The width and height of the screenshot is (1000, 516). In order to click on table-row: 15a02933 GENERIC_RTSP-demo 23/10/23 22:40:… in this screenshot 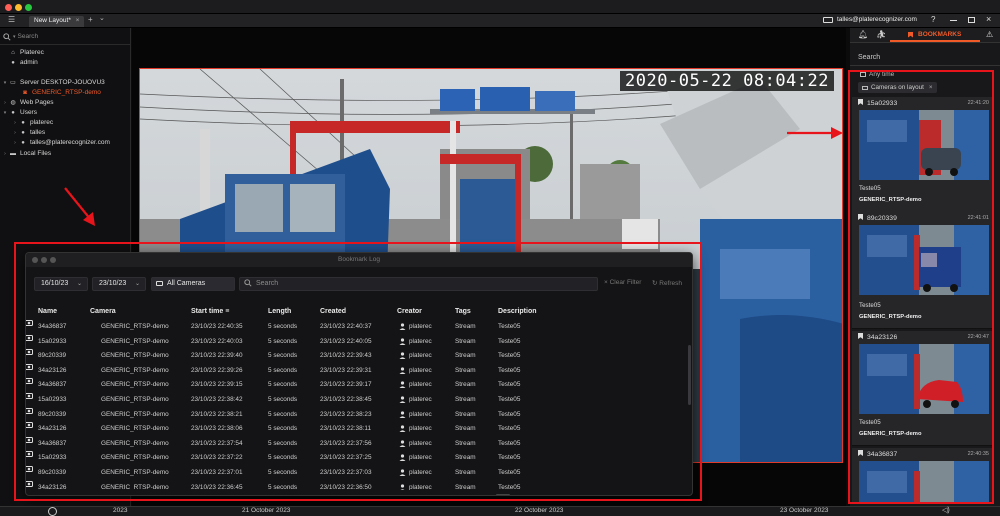, I will do `click(356, 342)`.